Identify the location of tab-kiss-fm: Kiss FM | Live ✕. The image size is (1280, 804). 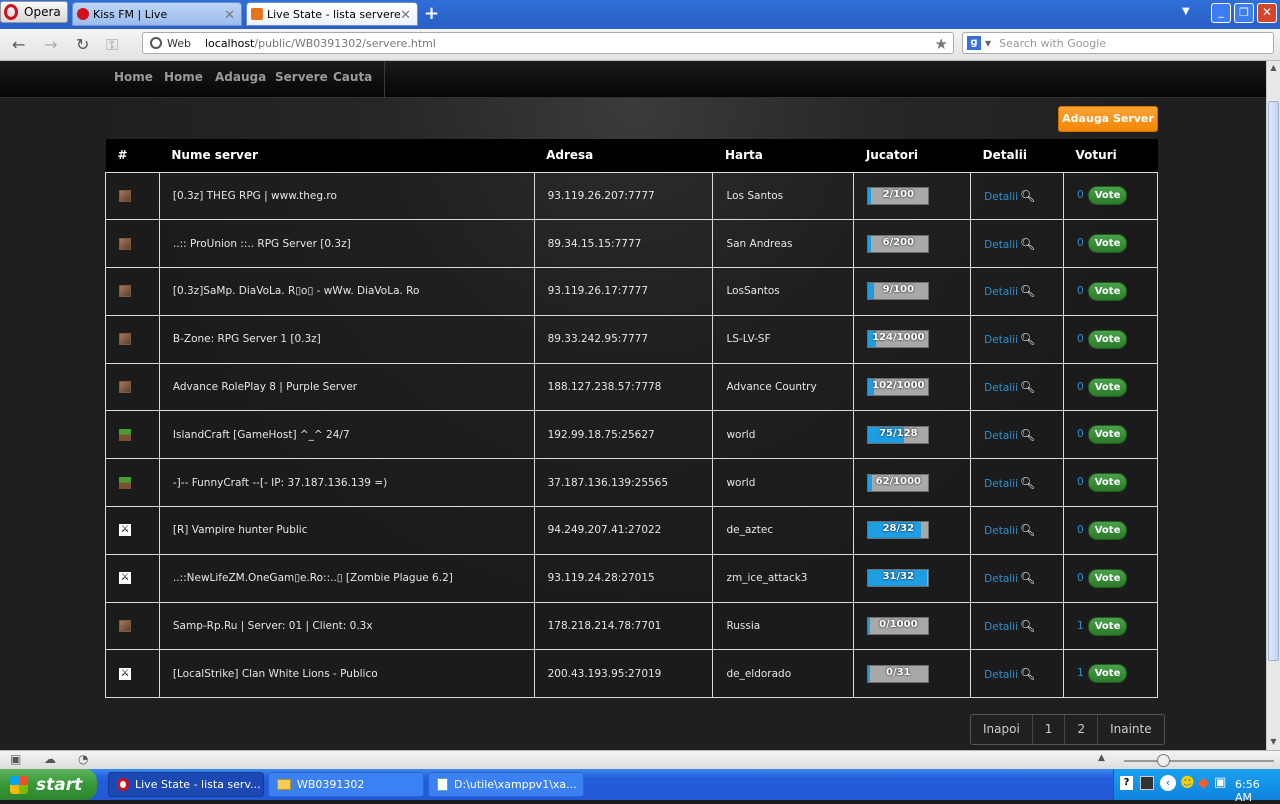
(157, 14).